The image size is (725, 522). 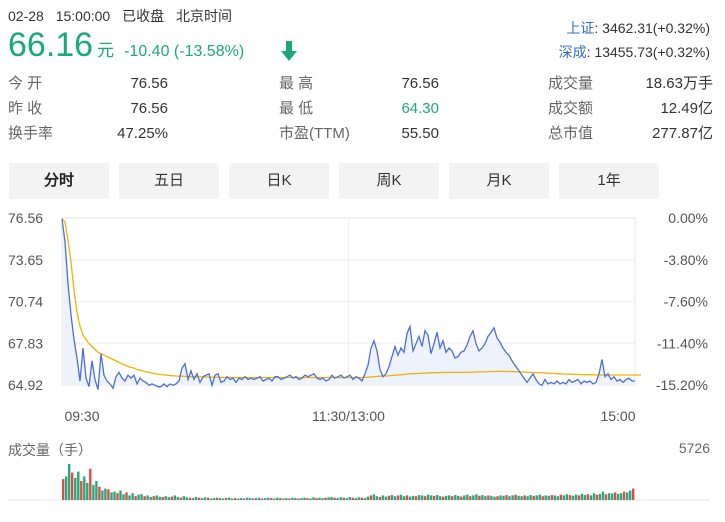 What do you see at coordinates (296, 83) in the screenshot?
I see `stat-high-label: 最 高` at bounding box center [296, 83].